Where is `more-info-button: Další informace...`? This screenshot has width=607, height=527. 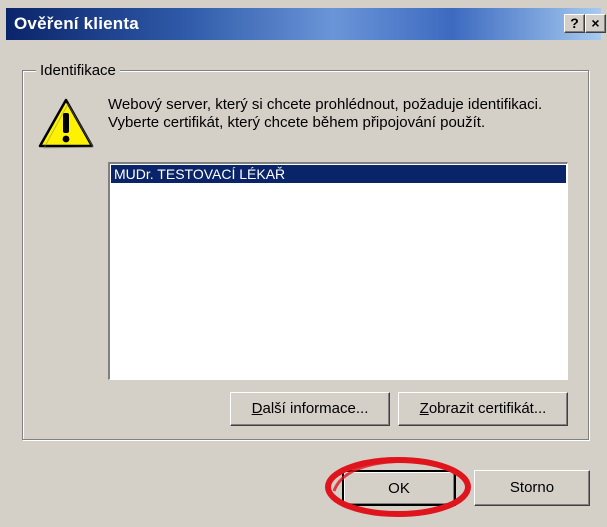
more-info-button: Další informace... is located at coordinates (310, 409).